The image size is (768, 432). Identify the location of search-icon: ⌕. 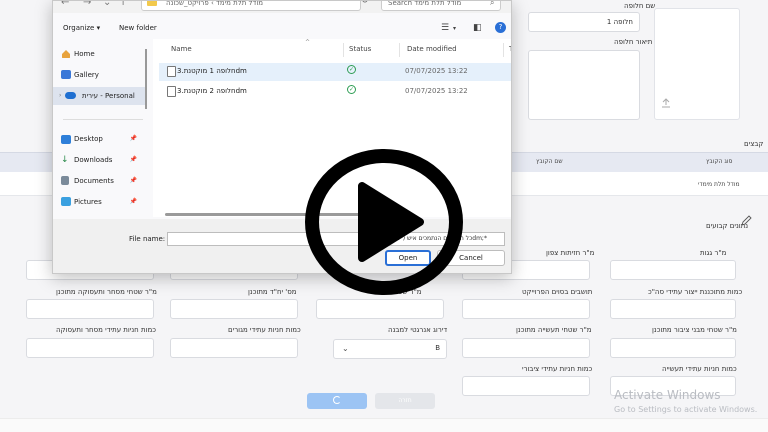
(492, 3).